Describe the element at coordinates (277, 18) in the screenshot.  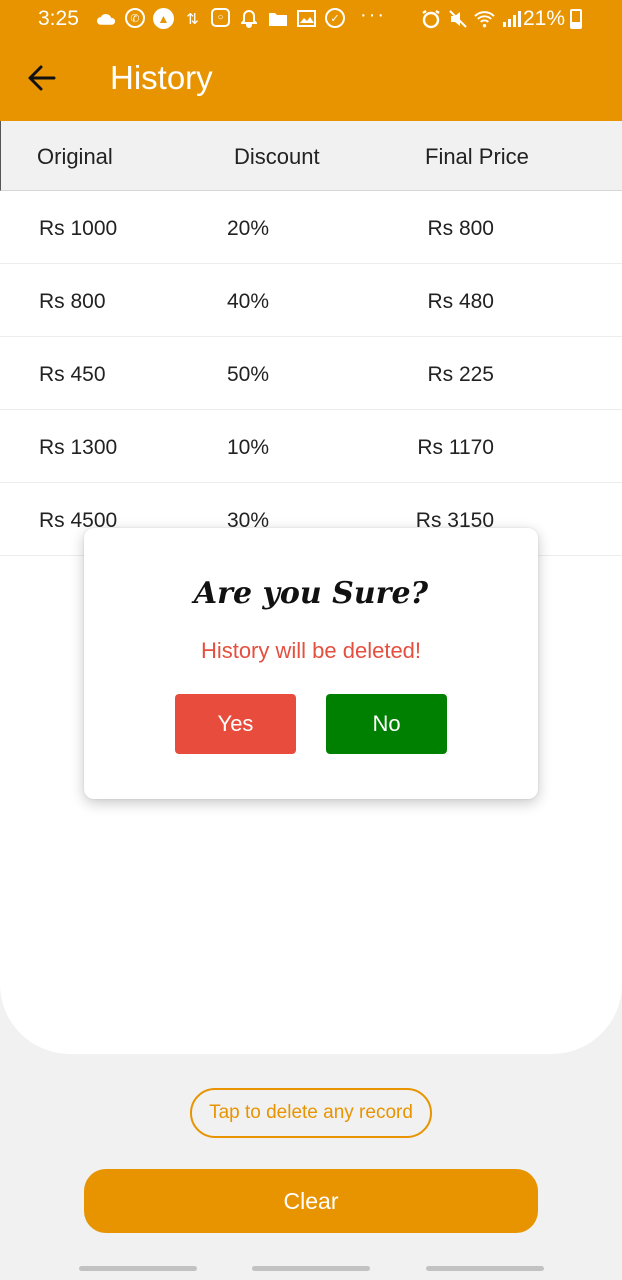
I see `folder-icon` at that location.